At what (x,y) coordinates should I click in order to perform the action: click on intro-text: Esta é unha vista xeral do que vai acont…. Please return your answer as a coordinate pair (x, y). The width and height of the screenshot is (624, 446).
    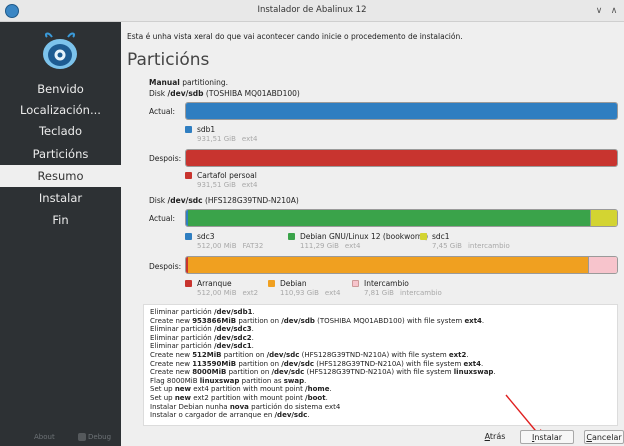
    Looking at the image, I should click on (295, 36).